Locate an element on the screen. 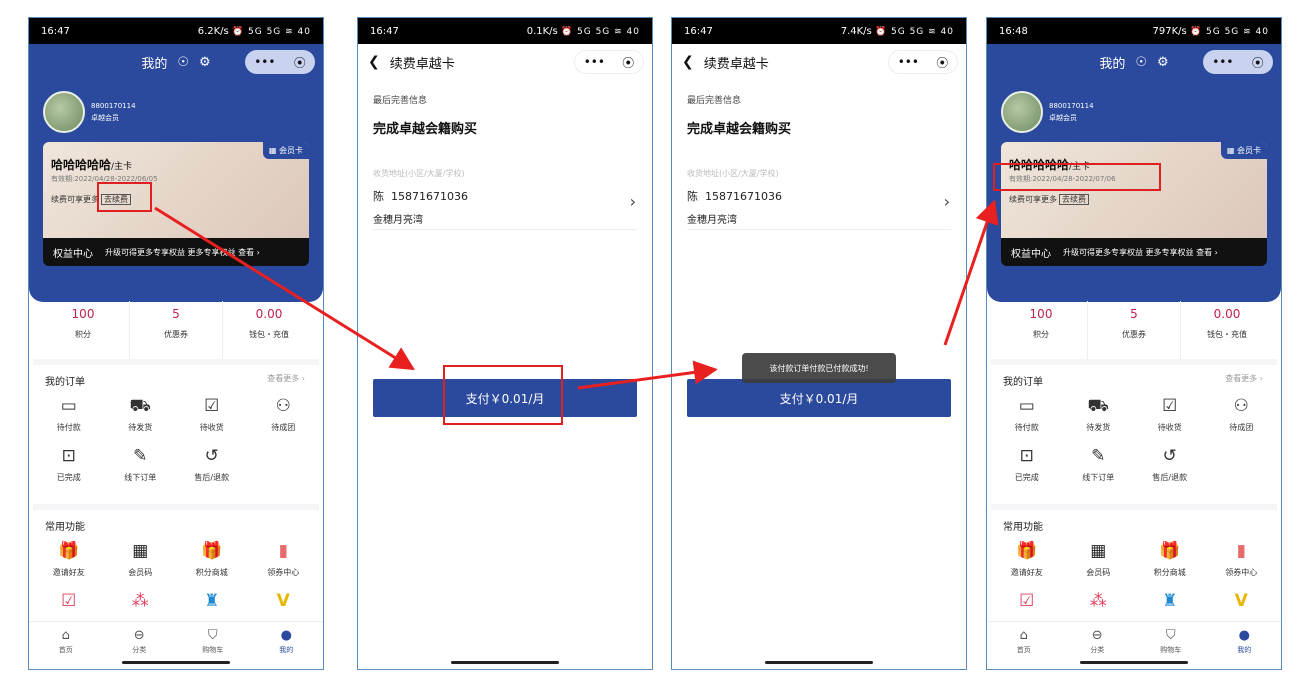 The height and width of the screenshot is (694, 1303). distribution-icon: ⁂ is located at coordinates (140, 601).